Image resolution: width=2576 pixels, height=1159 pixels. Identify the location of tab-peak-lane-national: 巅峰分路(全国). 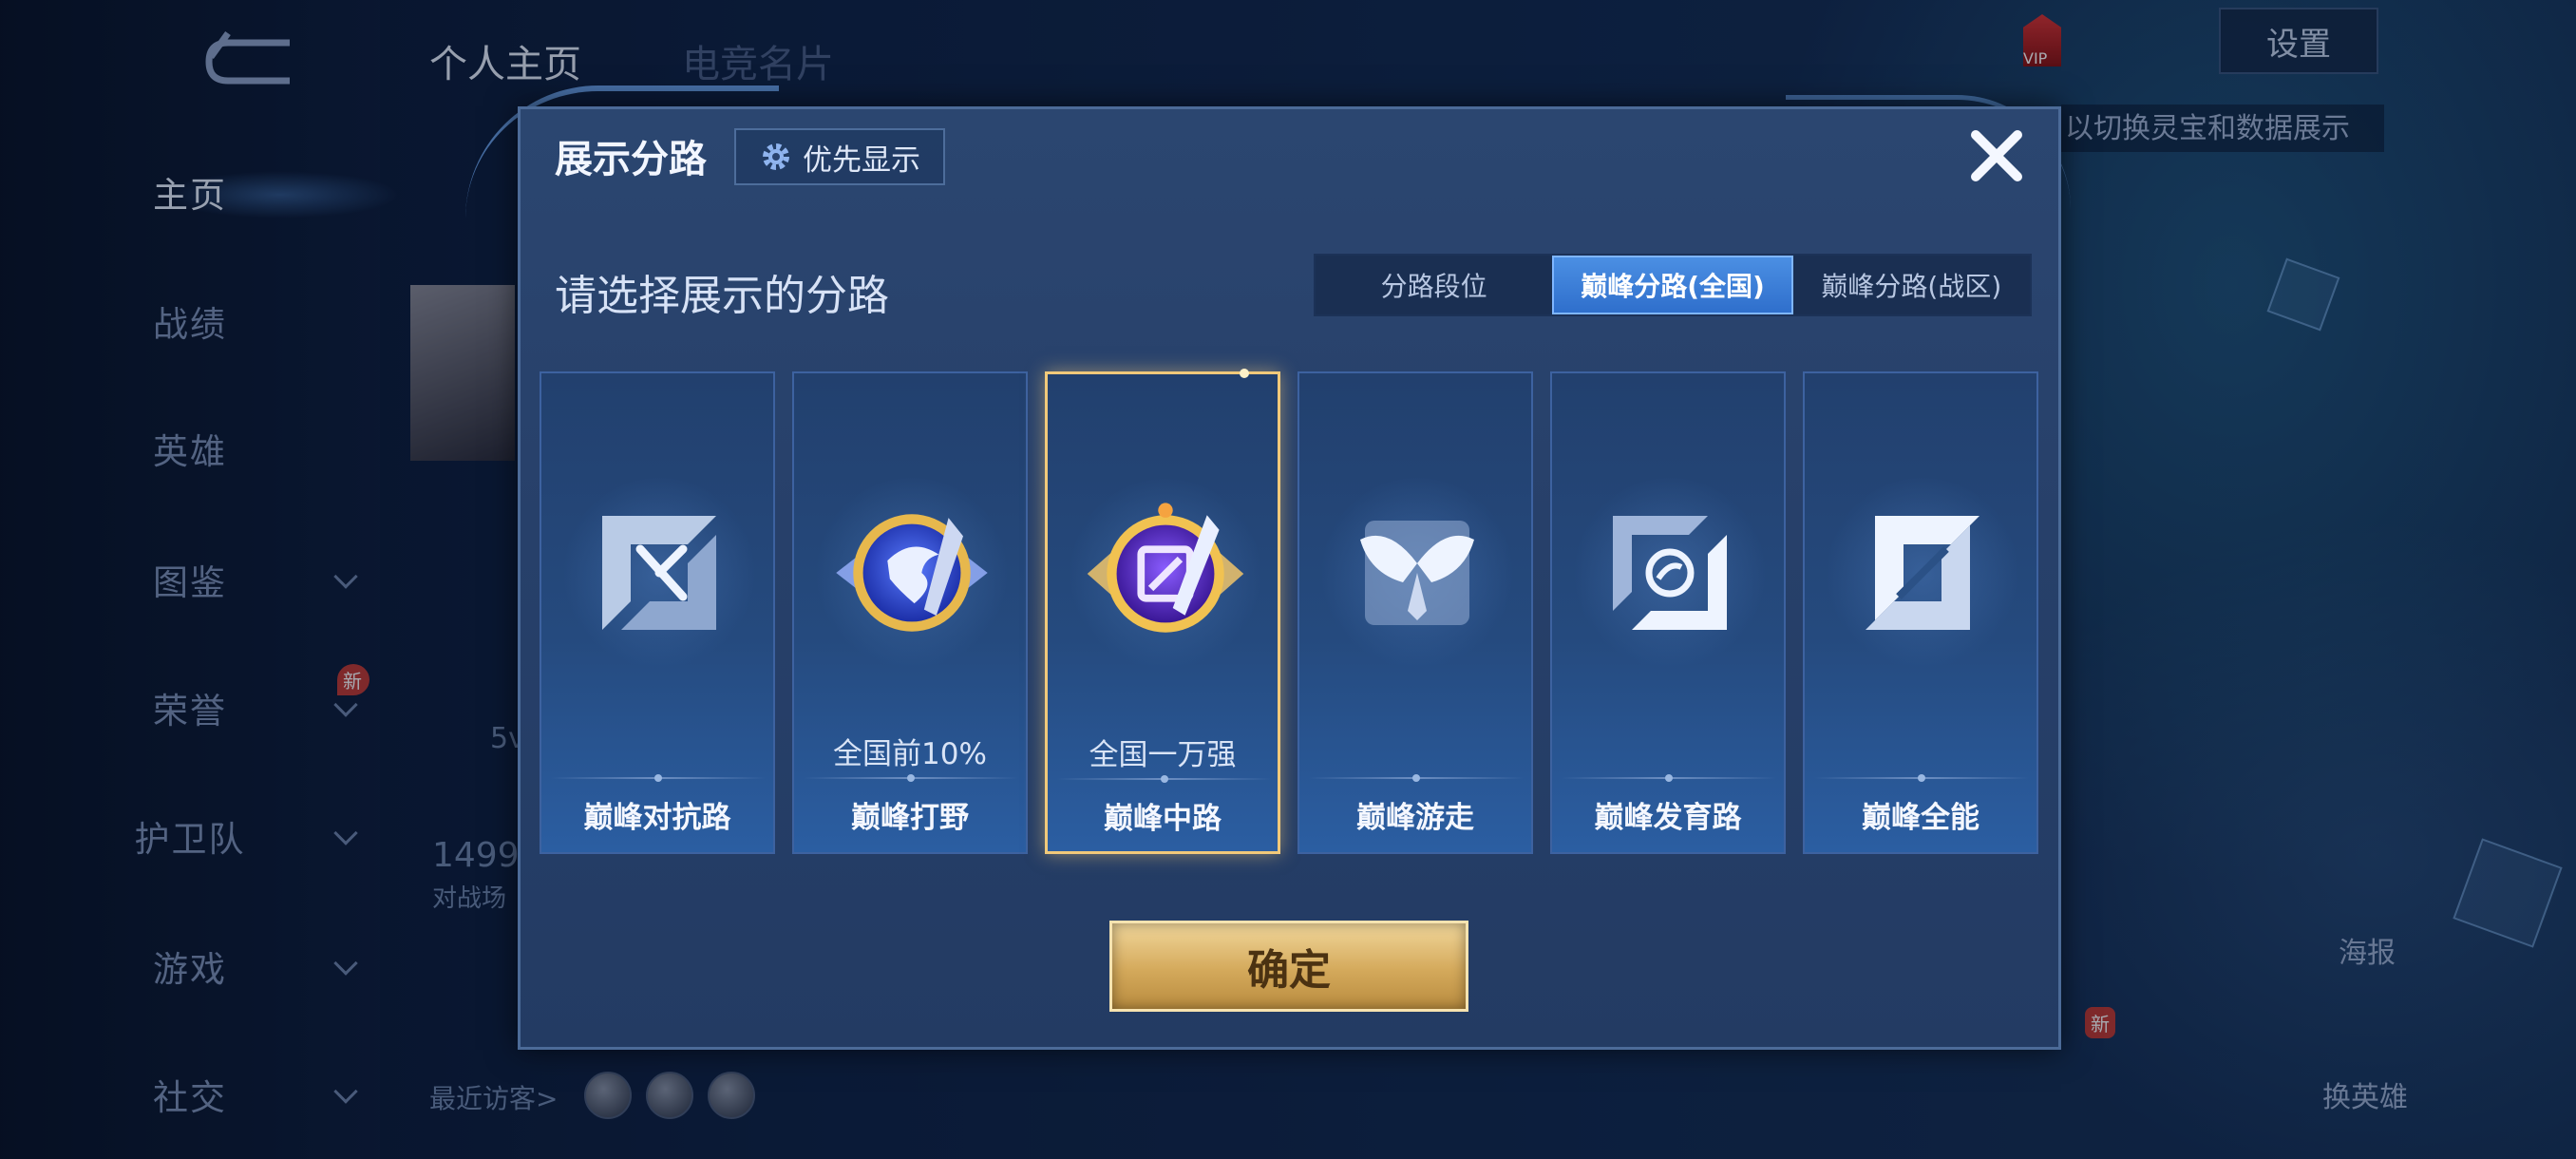
(1672, 285).